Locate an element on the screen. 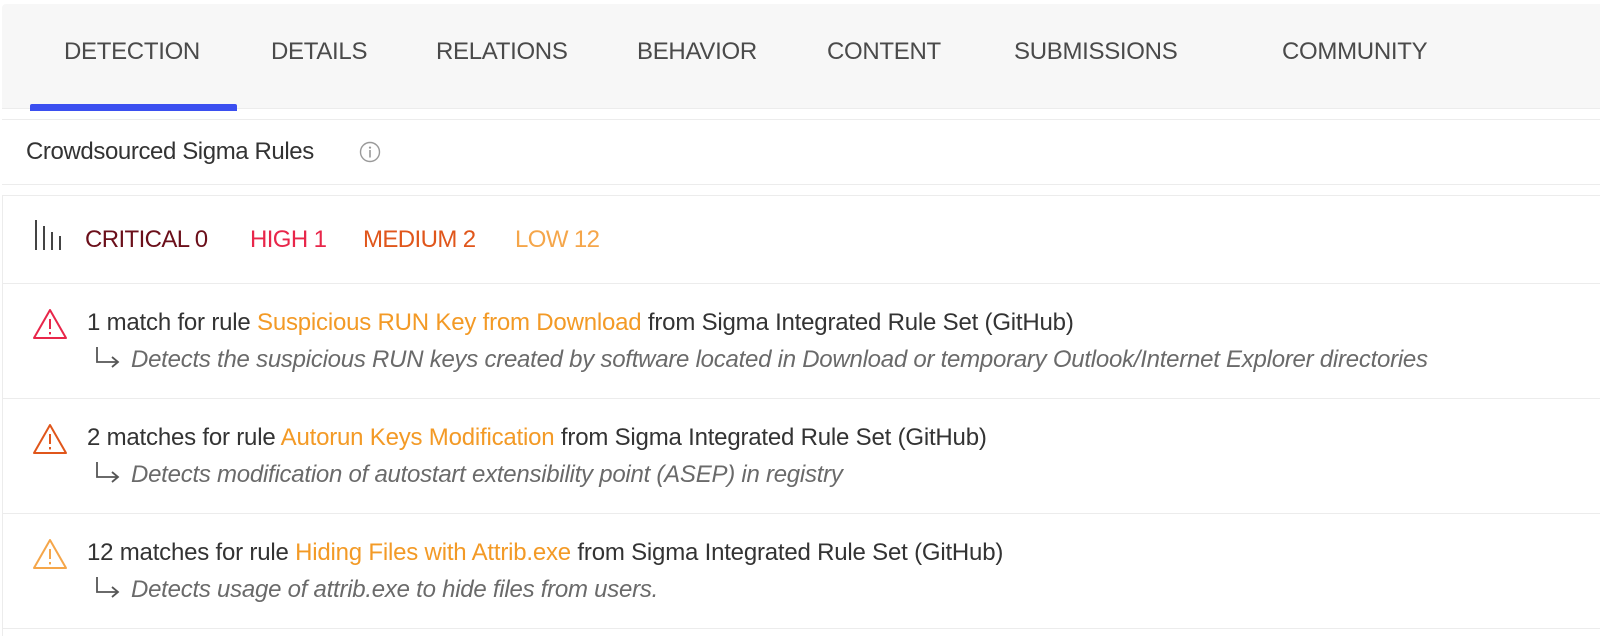 The image size is (1600, 636). tab-relations: RELATIONS is located at coordinates (502, 52).